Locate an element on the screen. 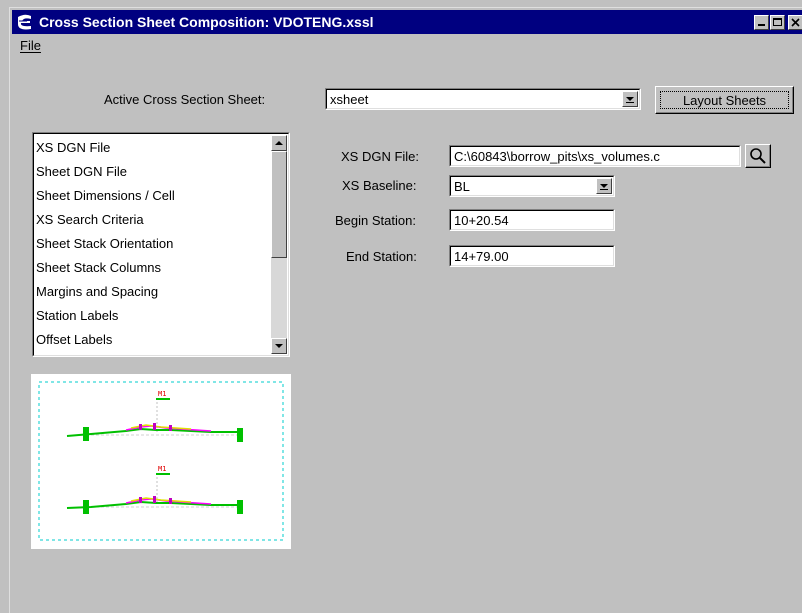 This screenshot has height=613, width=802. active-sheet-value: xsheet is located at coordinates (349, 99).